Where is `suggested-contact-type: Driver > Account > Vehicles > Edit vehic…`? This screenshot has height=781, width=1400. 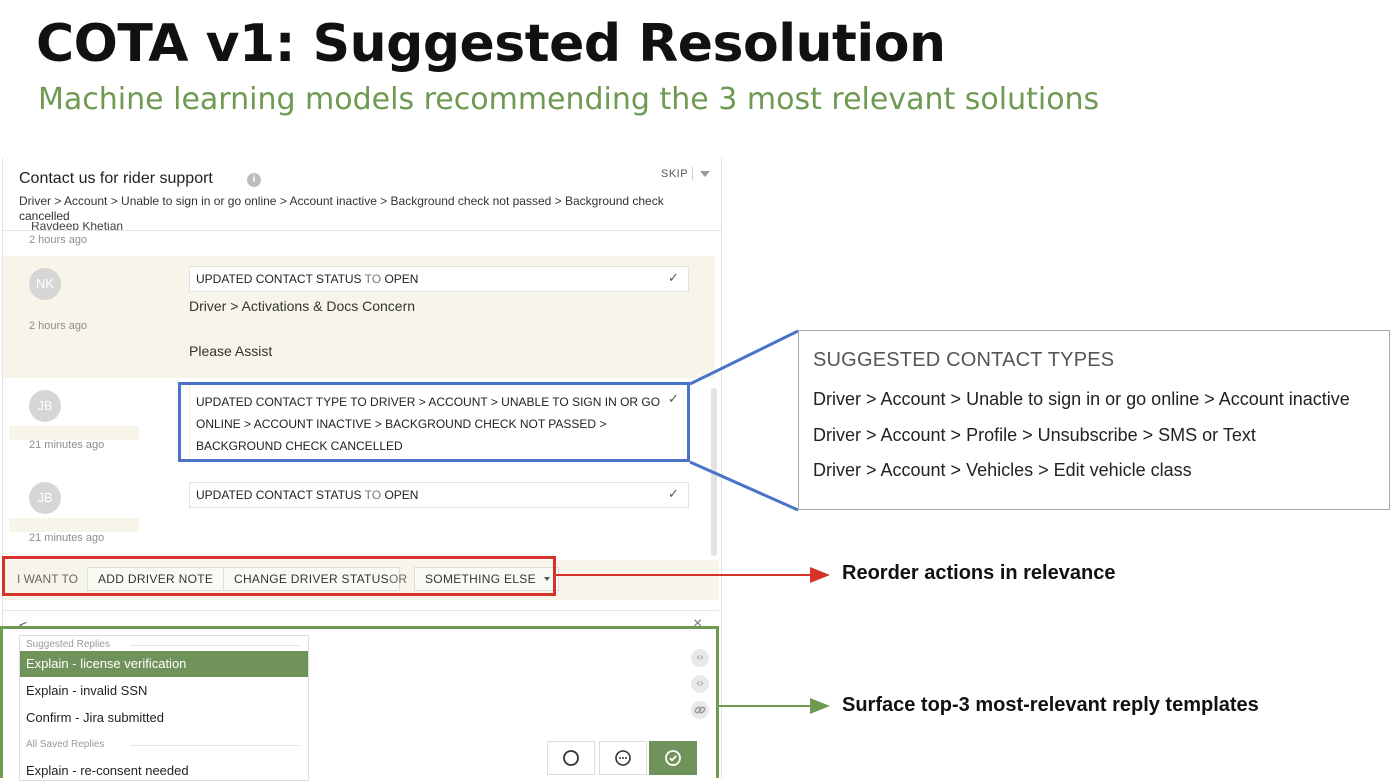 suggested-contact-type: Driver > Account > Vehicles > Edit vehic… is located at coordinates (1002, 470).